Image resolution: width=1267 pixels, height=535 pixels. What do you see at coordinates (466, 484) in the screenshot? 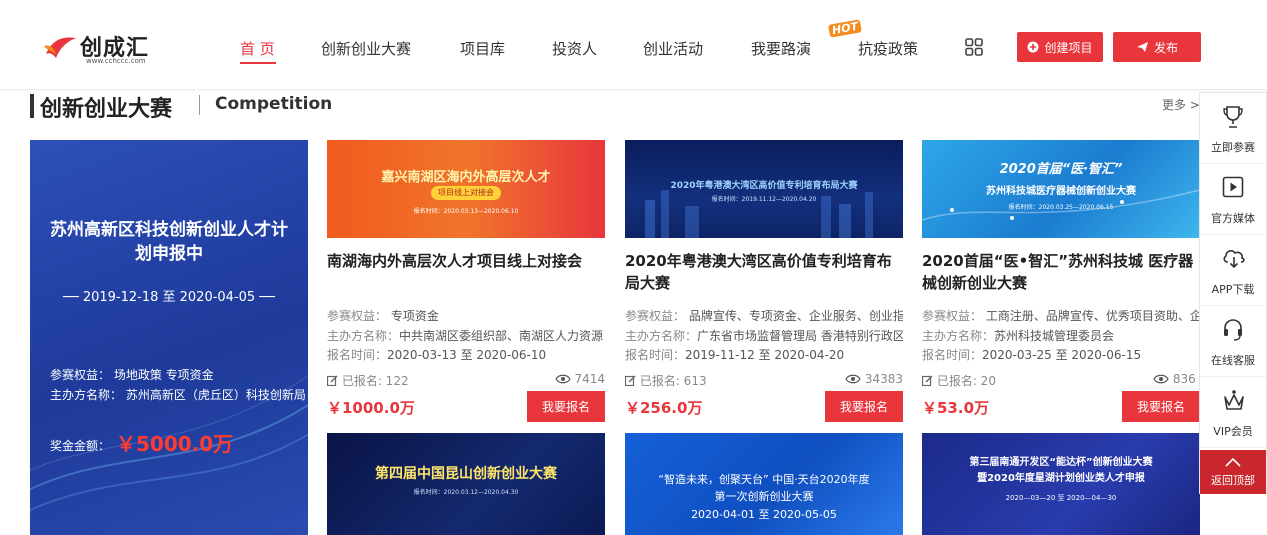
I see `competition-banner: 第四届中国昆山创新创业大赛 报名时间：2020.03.12—2020.04.30` at bounding box center [466, 484].